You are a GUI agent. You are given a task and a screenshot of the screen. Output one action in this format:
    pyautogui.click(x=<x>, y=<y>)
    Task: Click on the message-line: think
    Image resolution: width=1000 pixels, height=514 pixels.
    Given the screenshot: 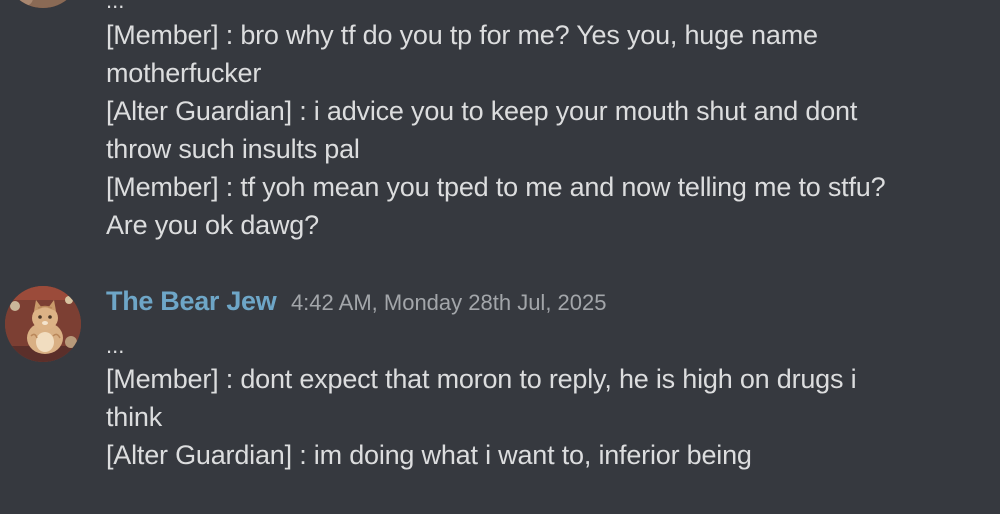 What is the action you would take?
    pyautogui.click(x=134, y=417)
    